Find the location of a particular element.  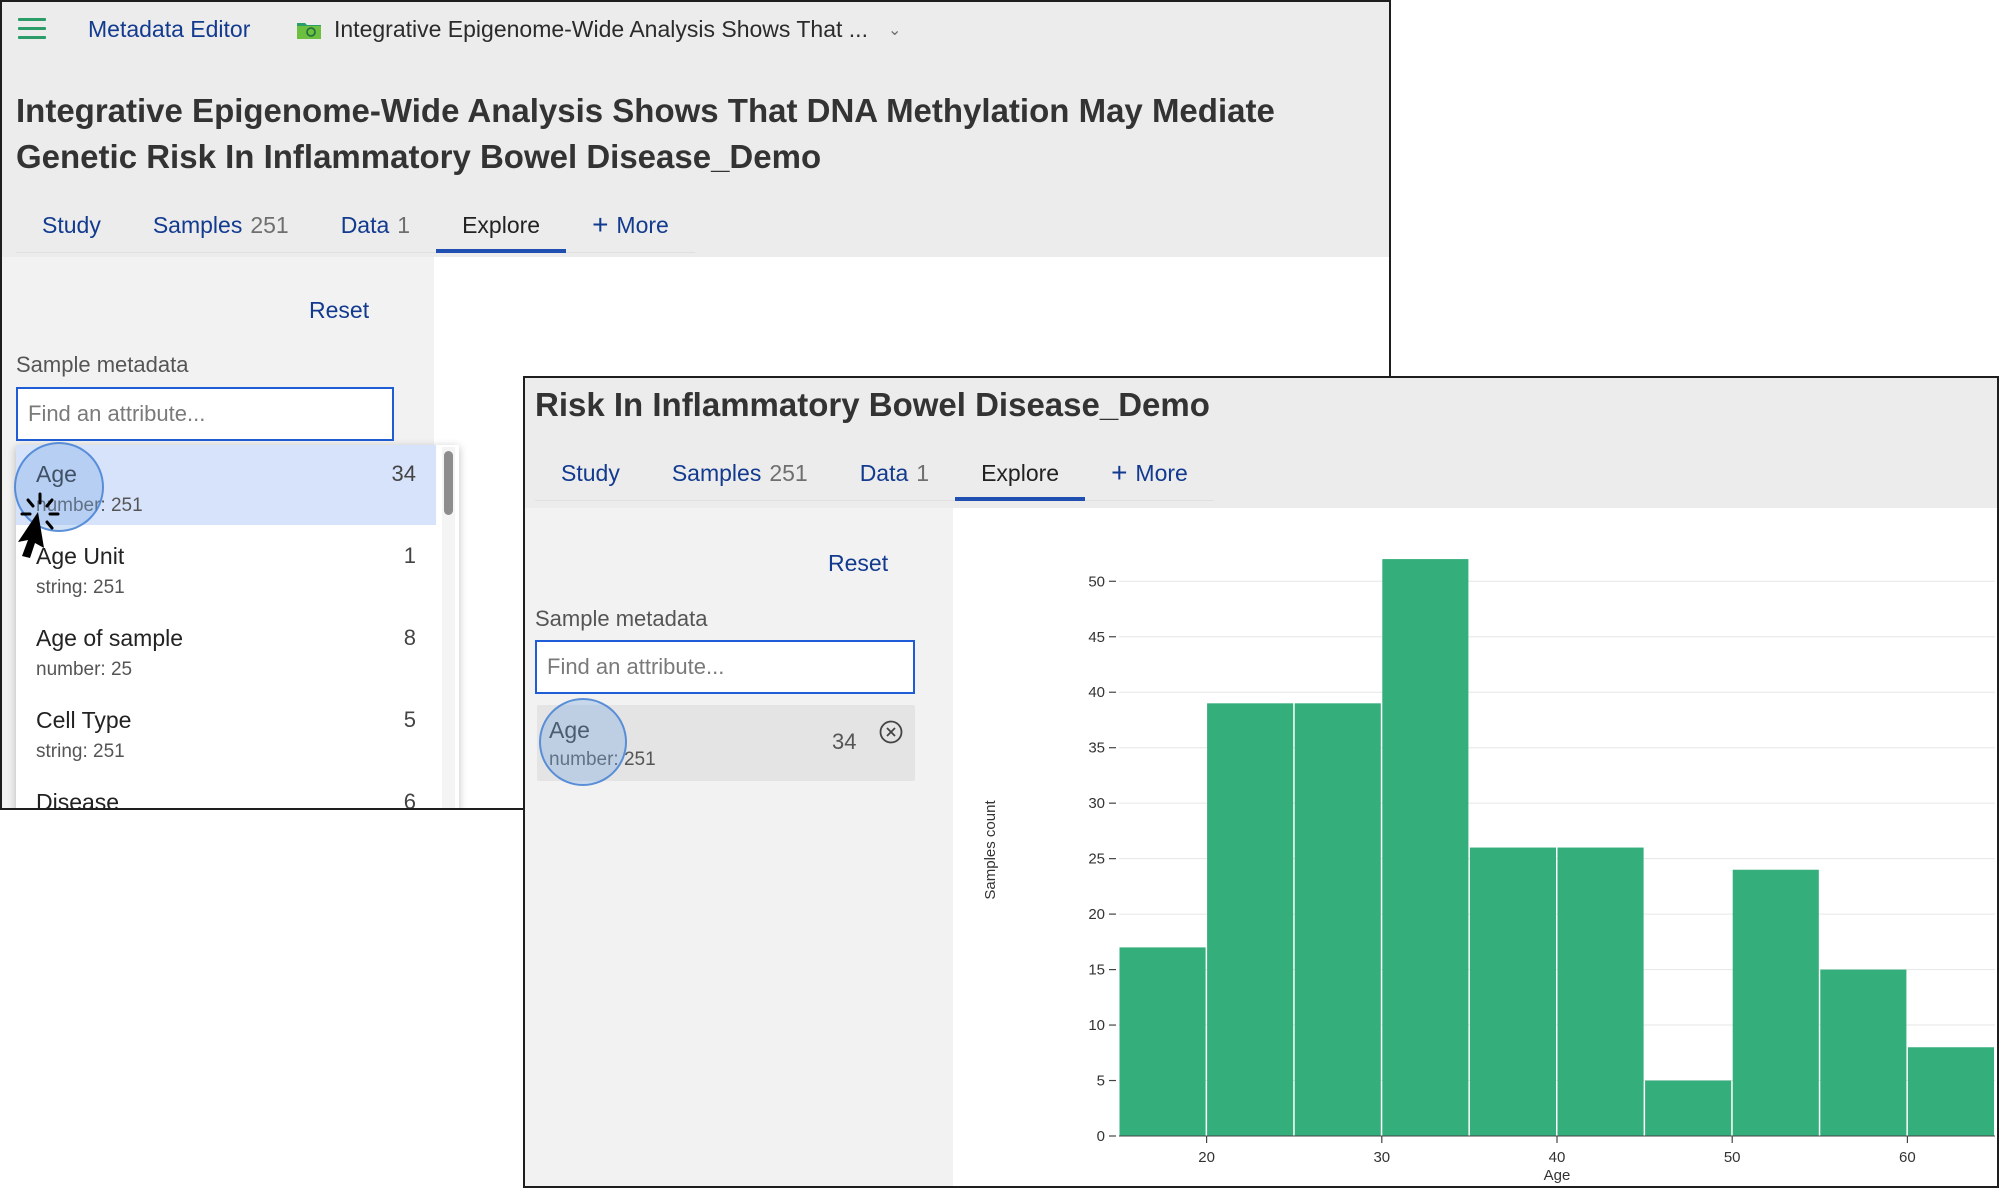

dropdown-scrollbar is located at coordinates (448, 627).